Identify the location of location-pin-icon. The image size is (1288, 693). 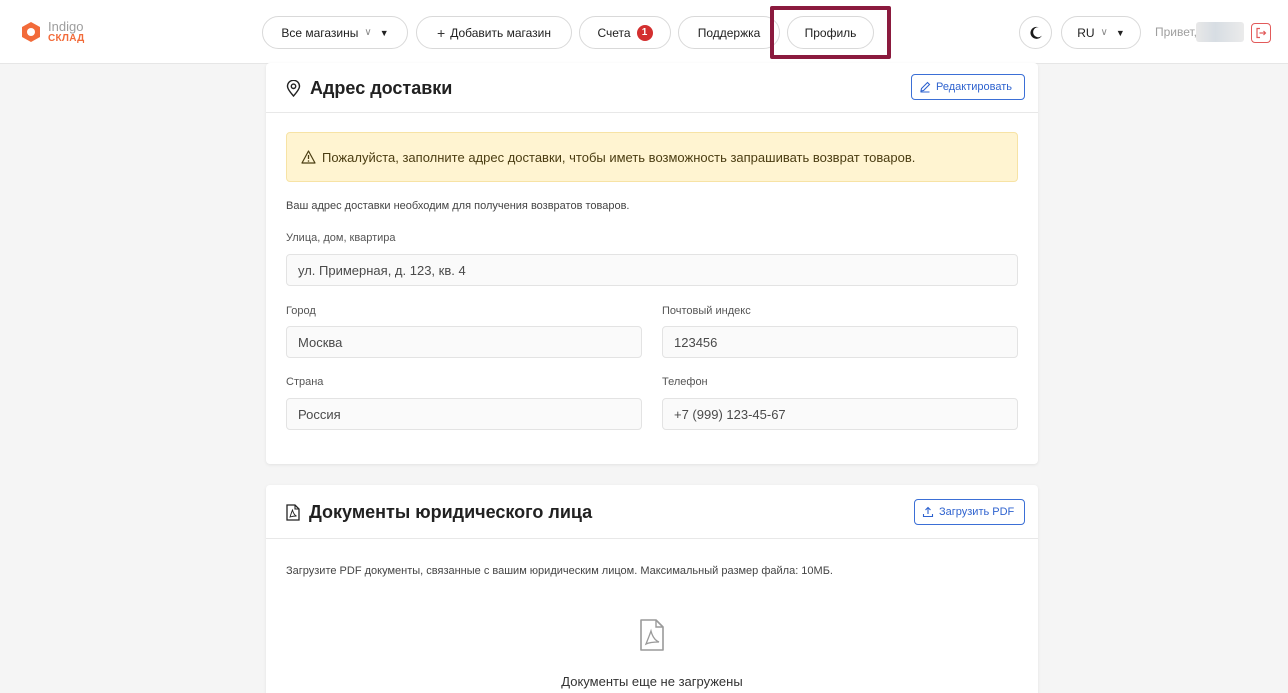
(293, 88).